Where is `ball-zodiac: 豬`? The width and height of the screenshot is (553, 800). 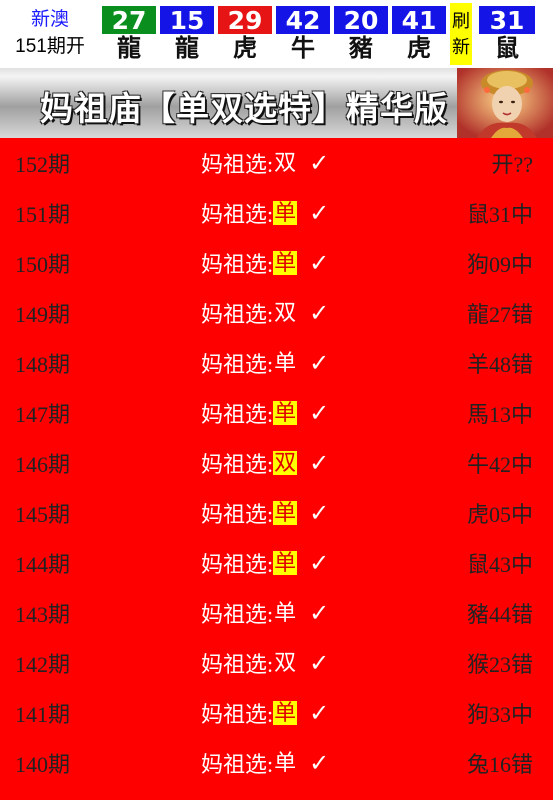
ball-zodiac: 豬 is located at coordinates (361, 48).